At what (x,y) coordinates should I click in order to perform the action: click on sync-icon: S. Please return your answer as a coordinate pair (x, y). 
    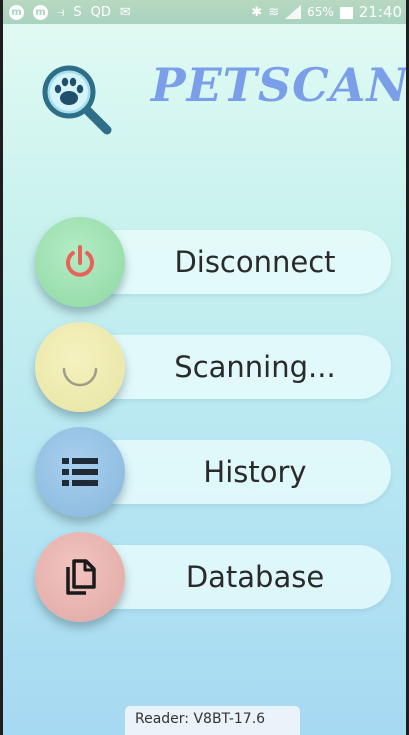
    Looking at the image, I should click on (77, 12).